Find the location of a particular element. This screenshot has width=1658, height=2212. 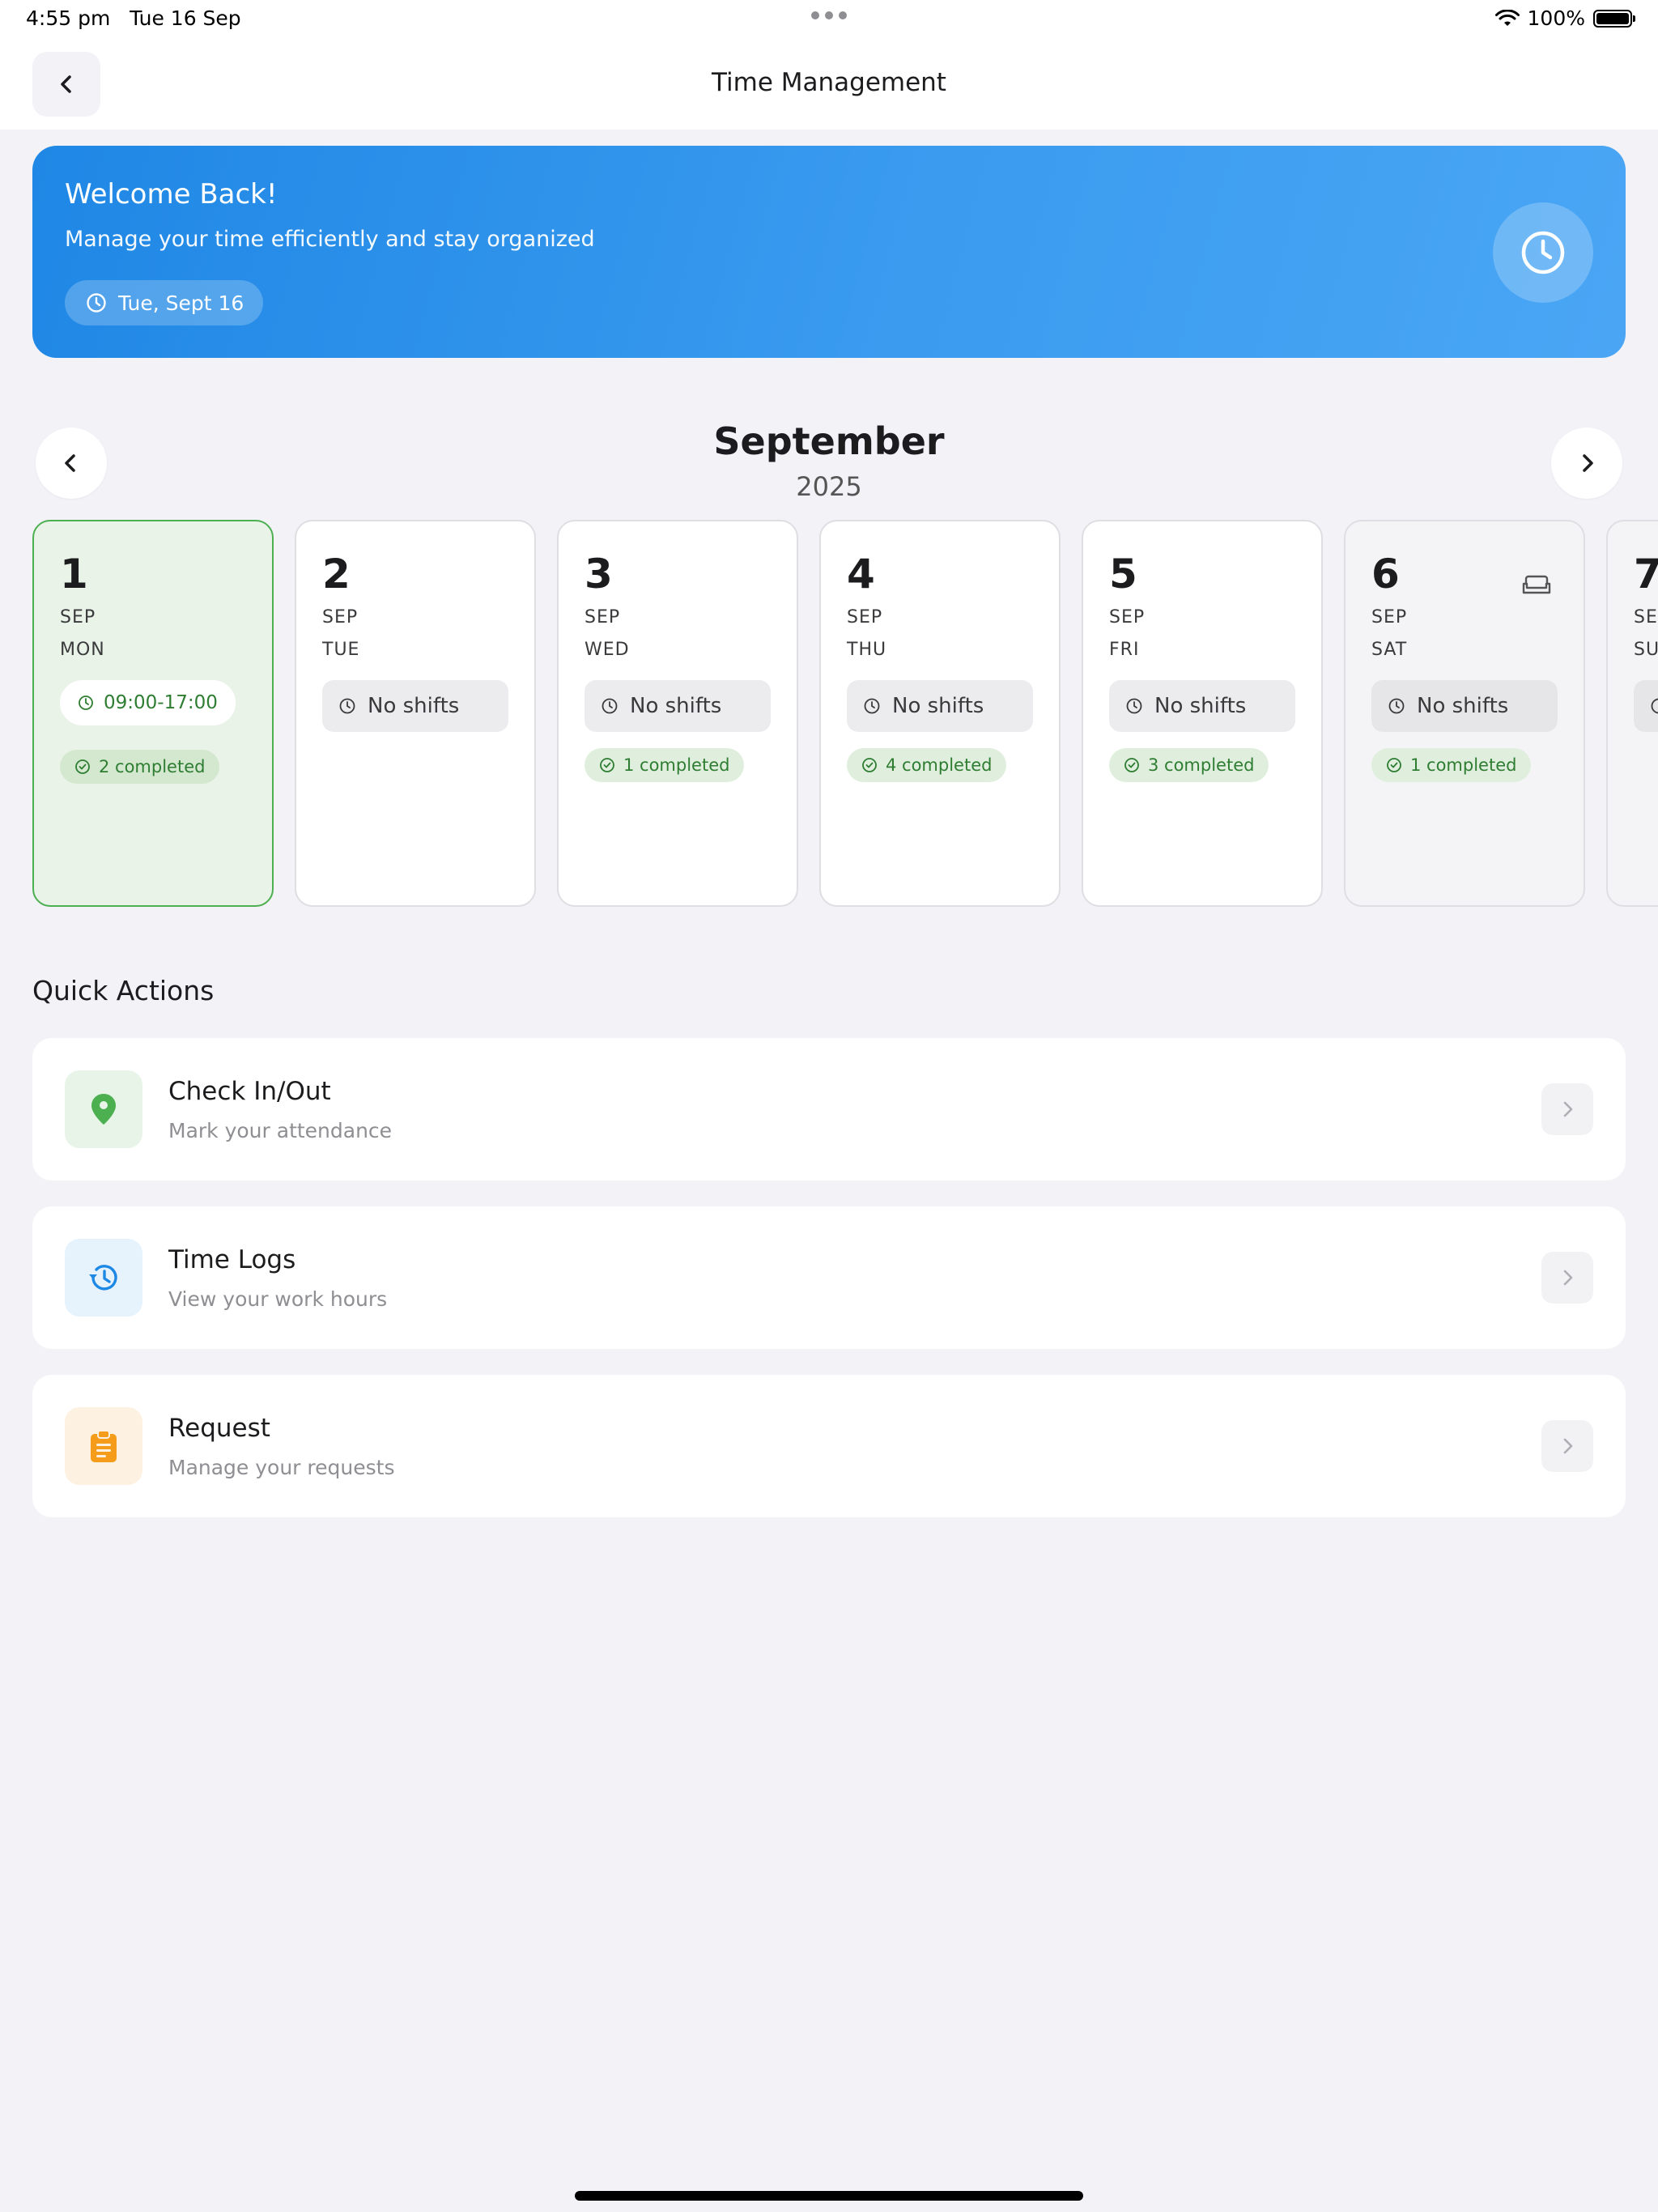

day-card-3: 3 SEP WED No shifts 1 completed is located at coordinates (677, 714).